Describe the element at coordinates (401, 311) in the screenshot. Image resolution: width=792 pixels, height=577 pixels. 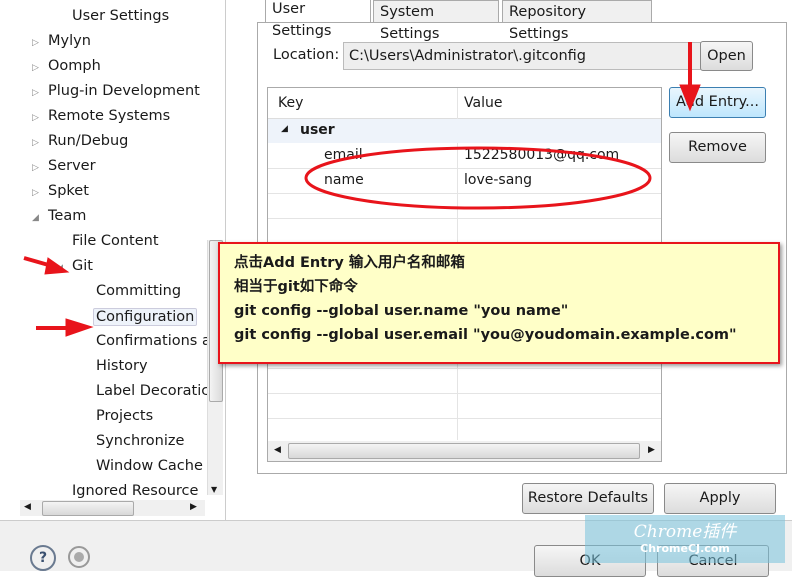
I see `note-line: git config --global user.name "you name"` at that location.